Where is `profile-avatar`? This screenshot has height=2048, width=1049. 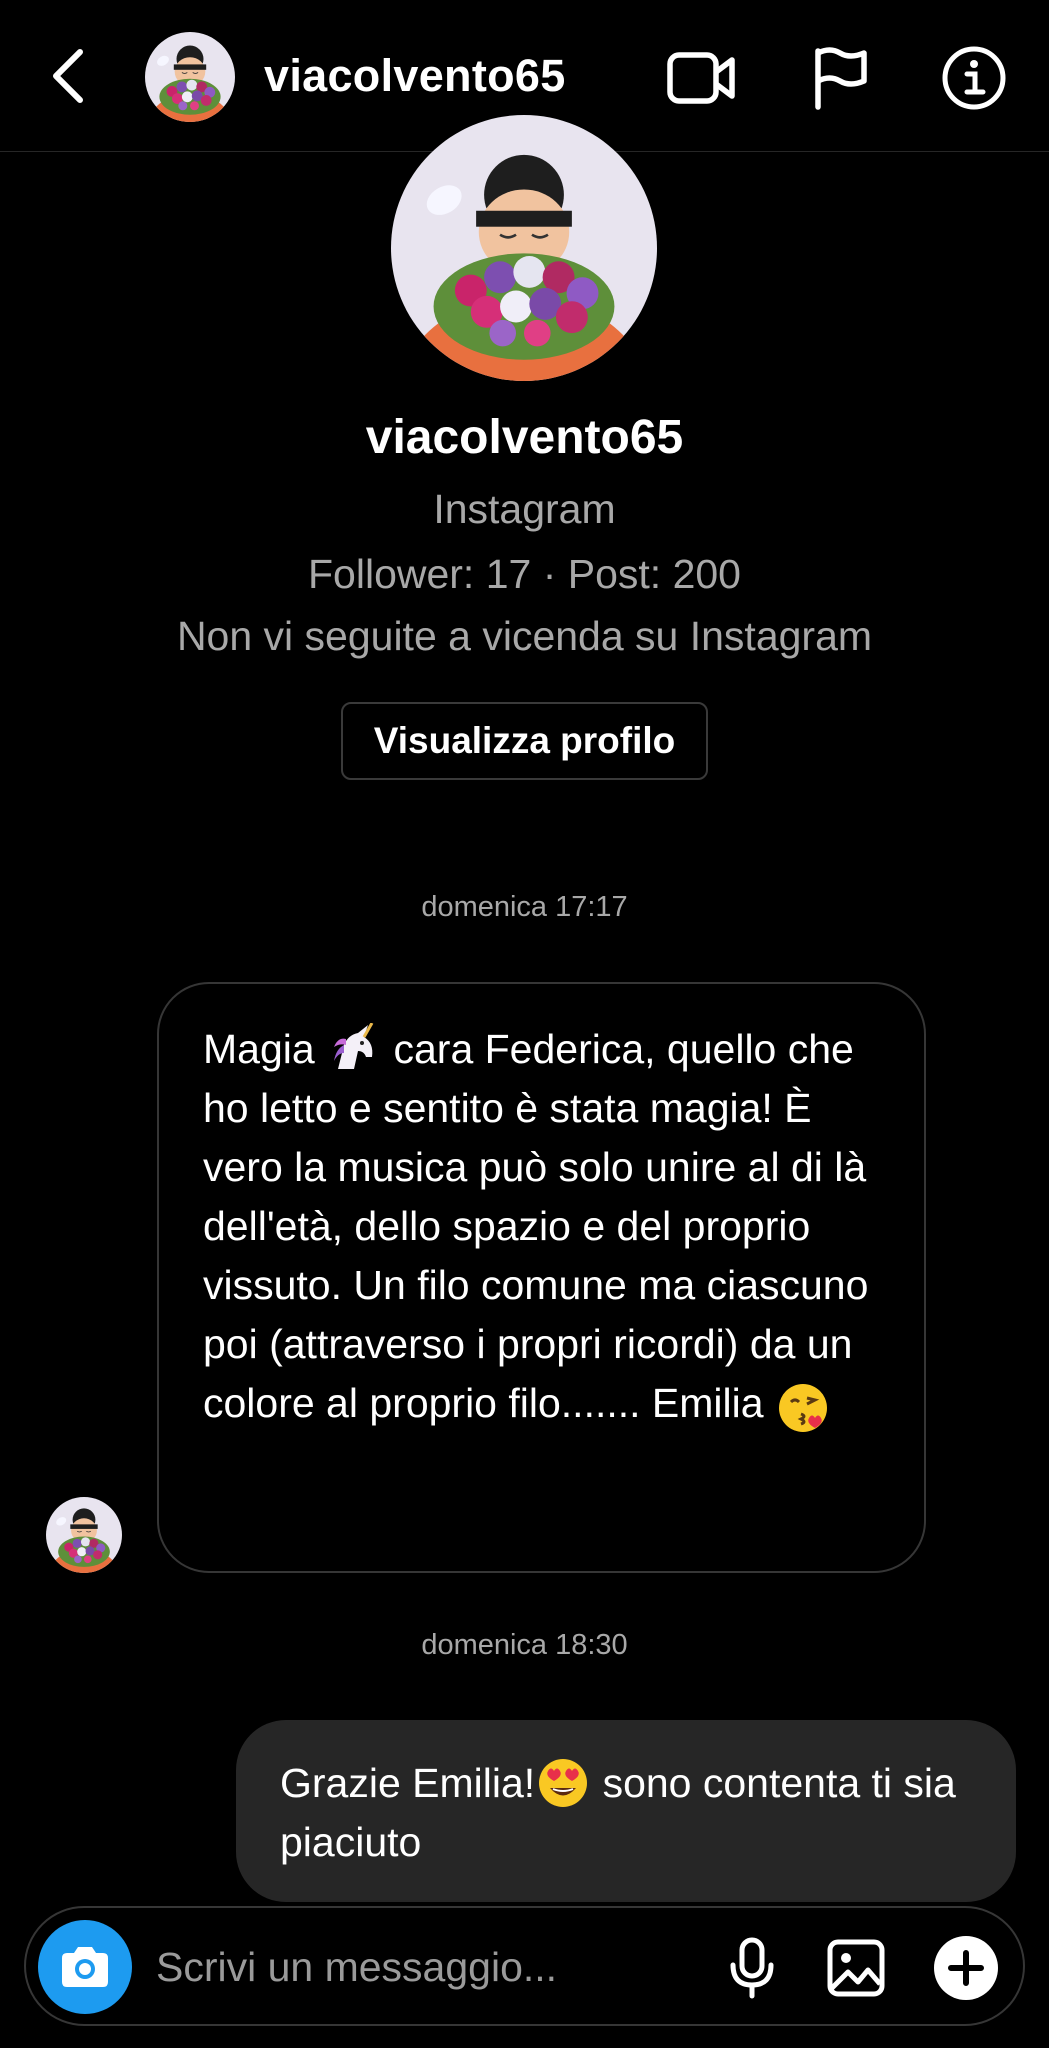 profile-avatar is located at coordinates (524, 248).